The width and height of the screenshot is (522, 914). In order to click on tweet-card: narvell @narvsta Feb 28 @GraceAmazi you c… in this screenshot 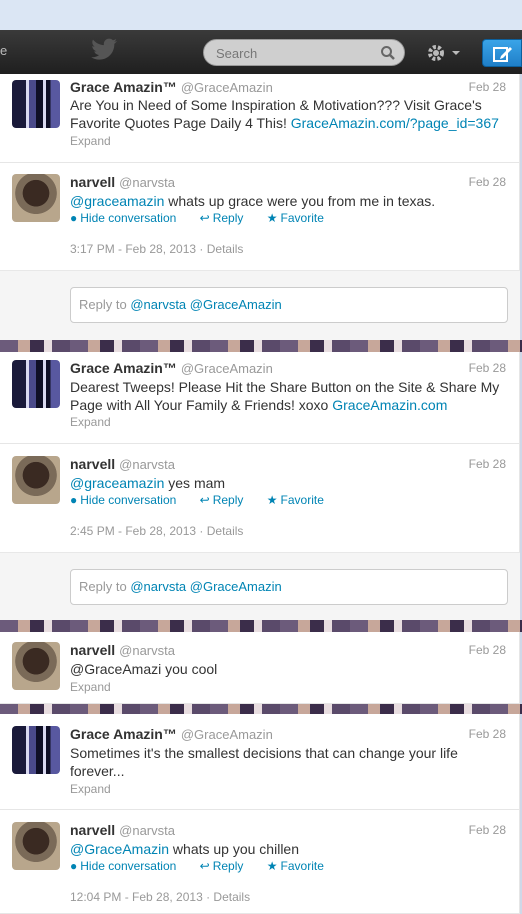, I will do `click(260, 668)`.